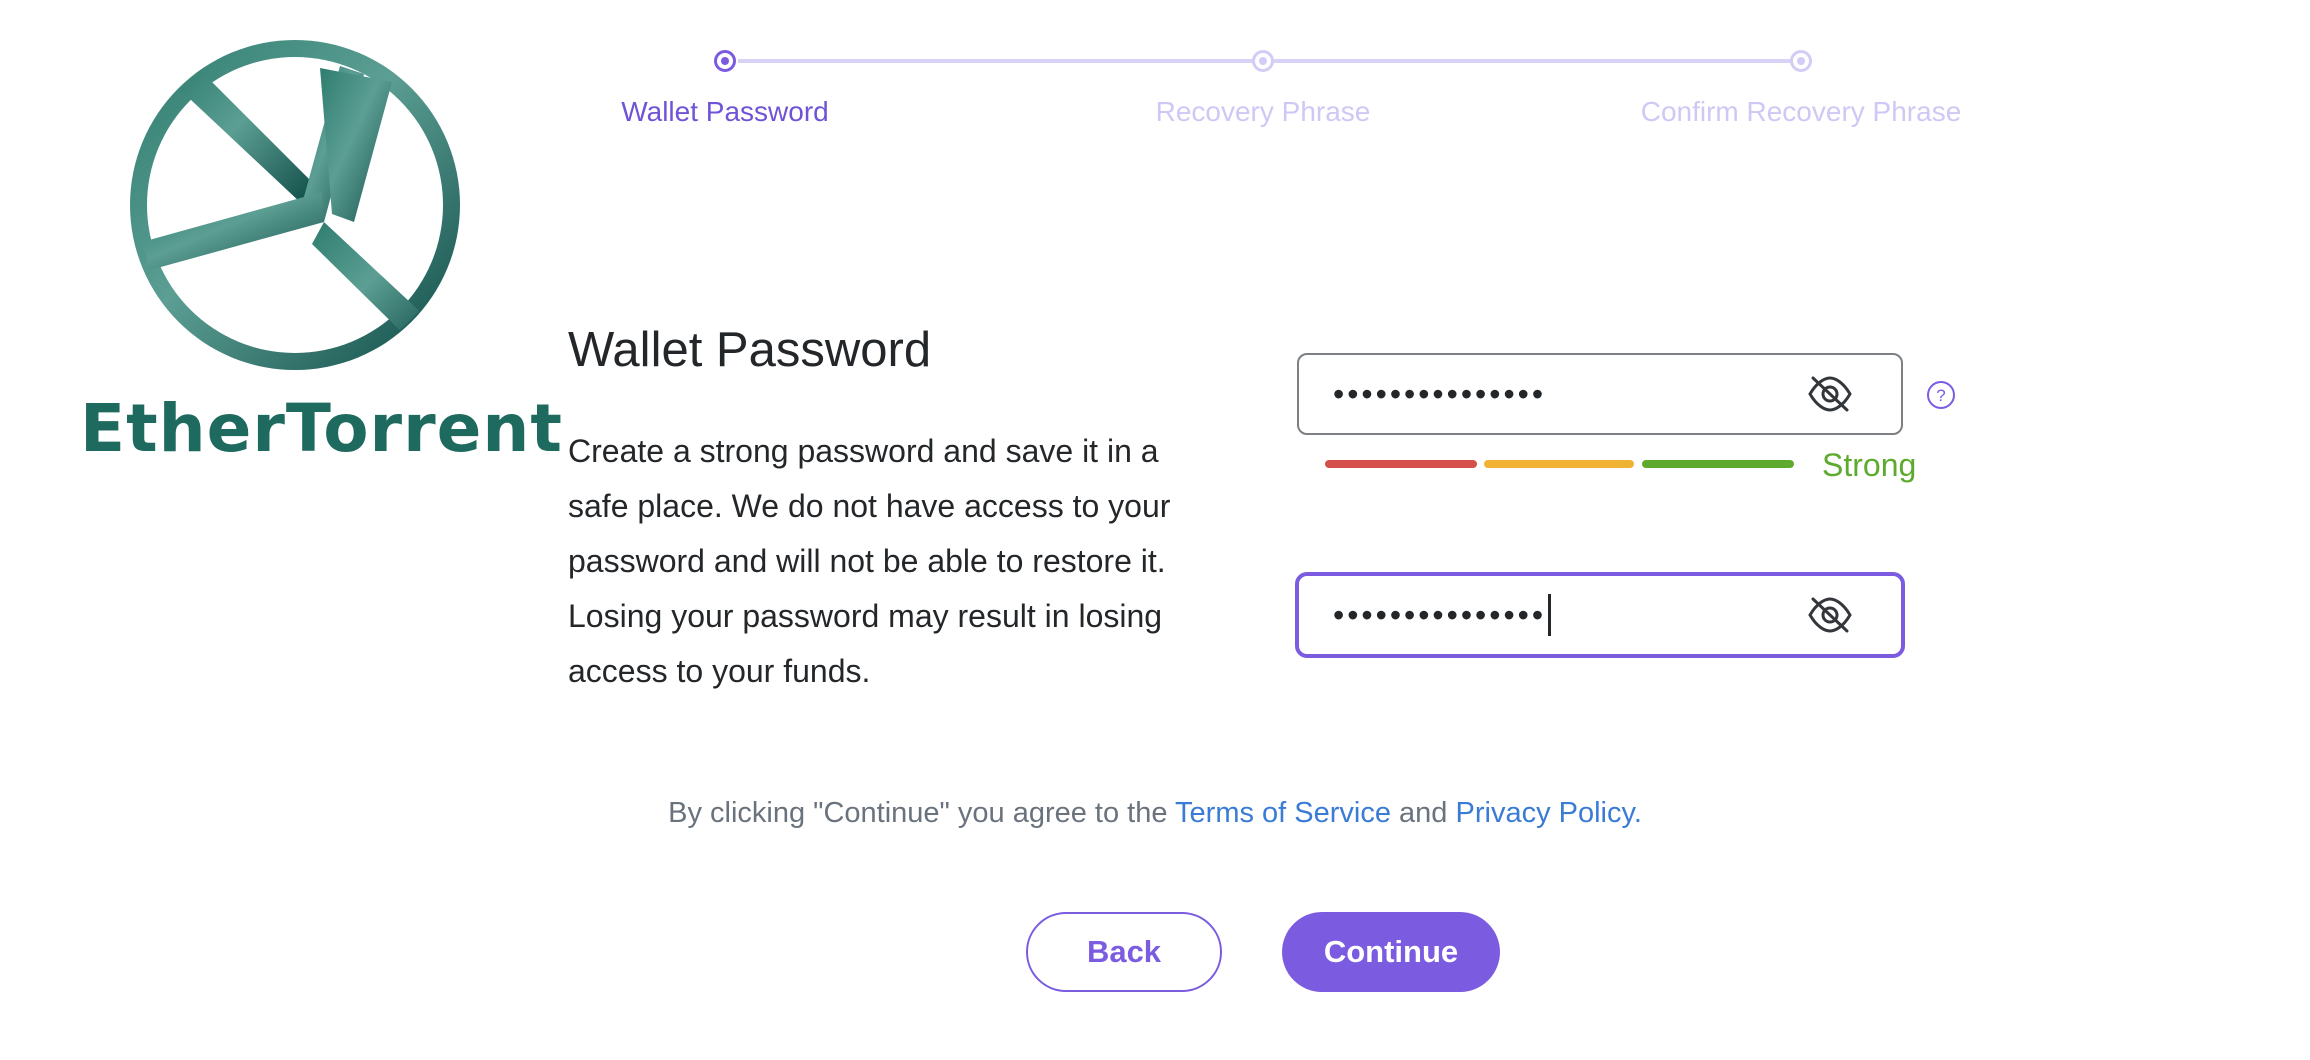 The width and height of the screenshot is (2310, 1060). Describe the element at coordinates (1549, 813) in the screenshot. I see `privacy-policy-link: Privacy Policy.` at that location.